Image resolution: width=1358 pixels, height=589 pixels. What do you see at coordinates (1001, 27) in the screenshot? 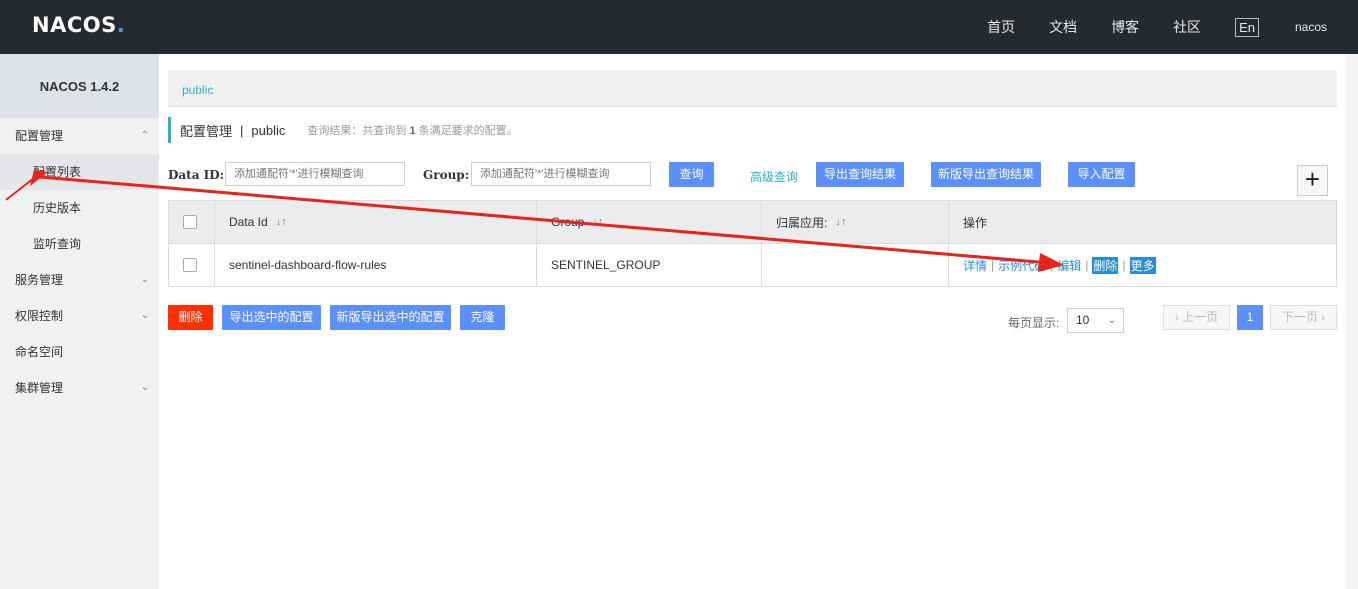
I see `nav-home: 首页` at bounding box center [1001, 27].